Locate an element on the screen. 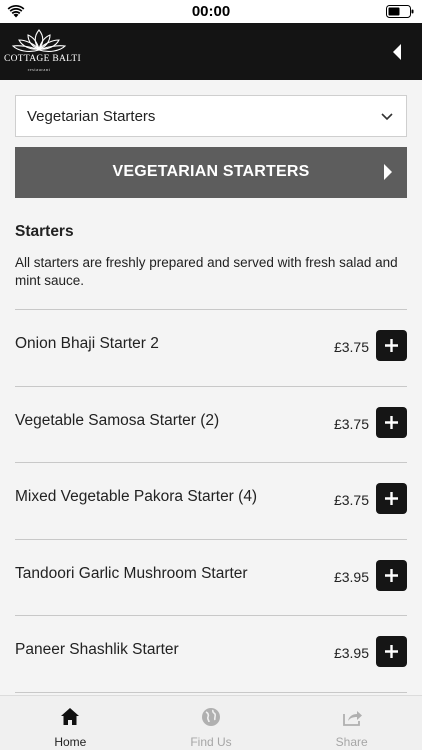 This screenshot has height=750, width=422. menu-item: Vegetable Samosa Starter (2) £3.75 is located at coordinates (211, 424).